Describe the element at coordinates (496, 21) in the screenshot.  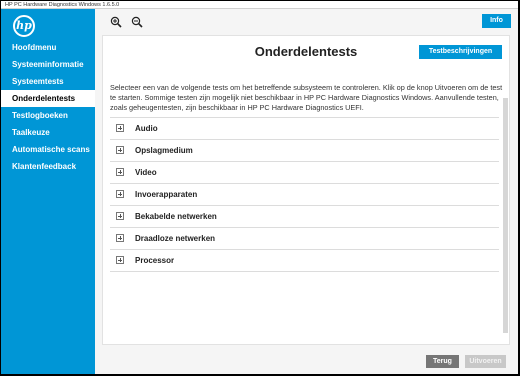
I see `info-button: Info` at that location.